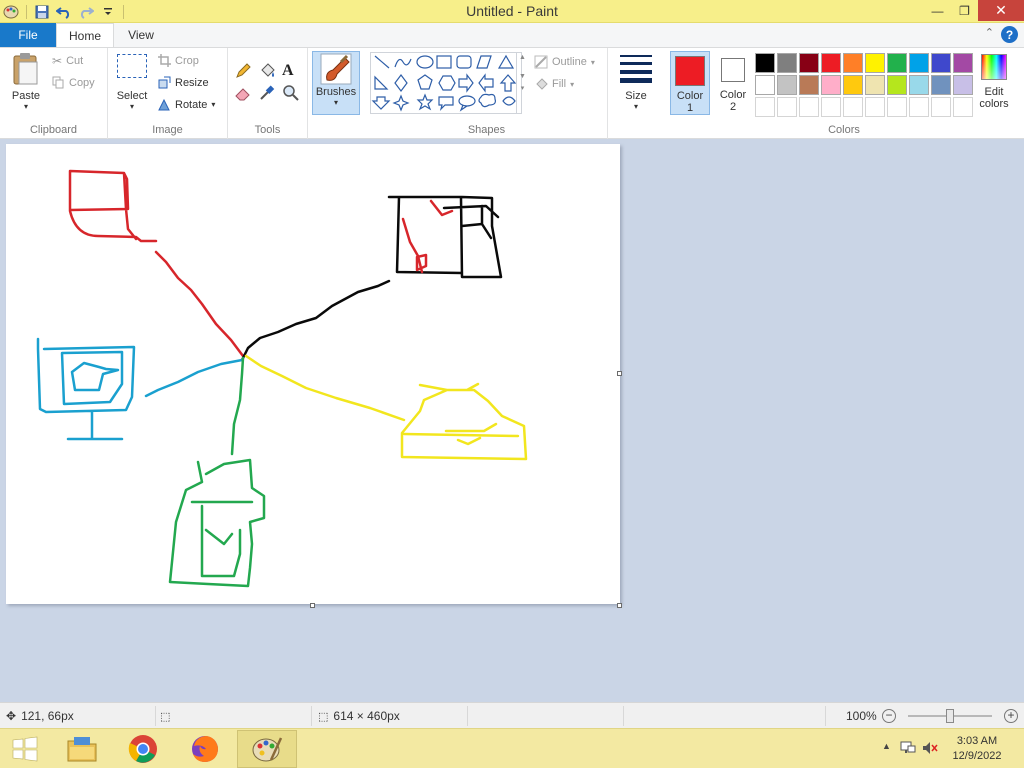  Describe the element at coordinates (950, 716) in the screenshot. I see `zoom-slider-thumb` at that location.